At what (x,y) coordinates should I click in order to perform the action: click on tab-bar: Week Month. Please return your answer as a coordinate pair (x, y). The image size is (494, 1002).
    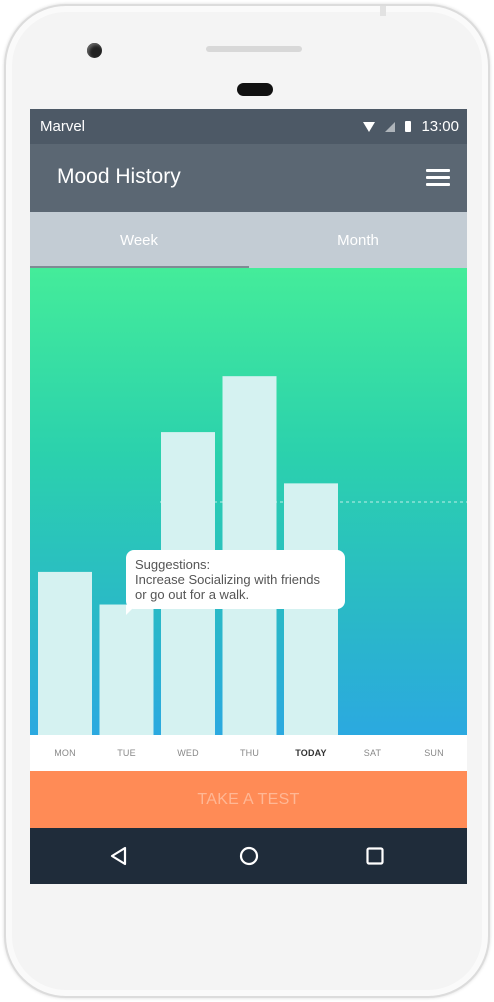
    Looking at the image, I should click on (248, 240).